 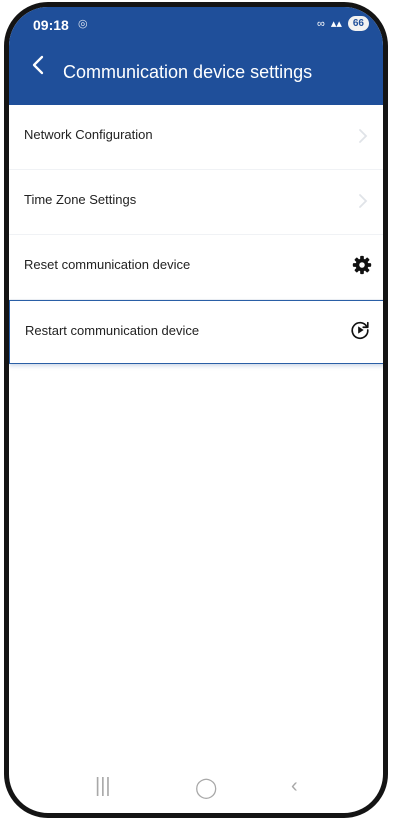 What do you see at coordinates (103, 786) in the screenshot?
I see `recent-apps-icon: |||` at bounding box center [103, 786].